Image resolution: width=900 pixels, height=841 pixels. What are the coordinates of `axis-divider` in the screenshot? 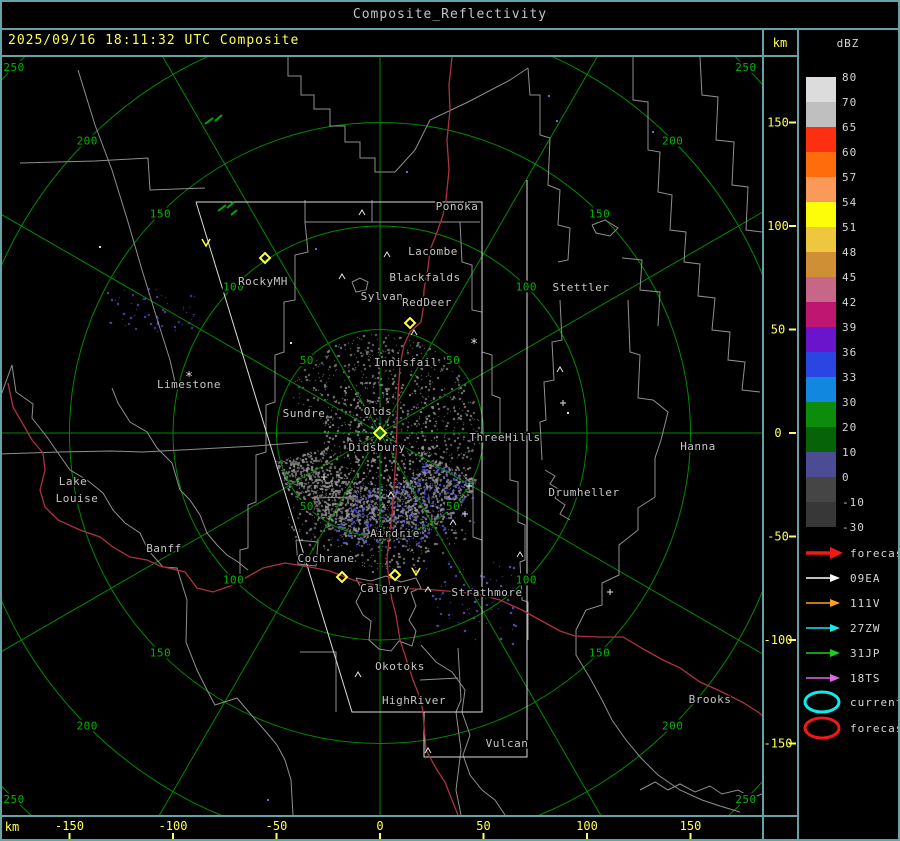 It's located at (763, 433).